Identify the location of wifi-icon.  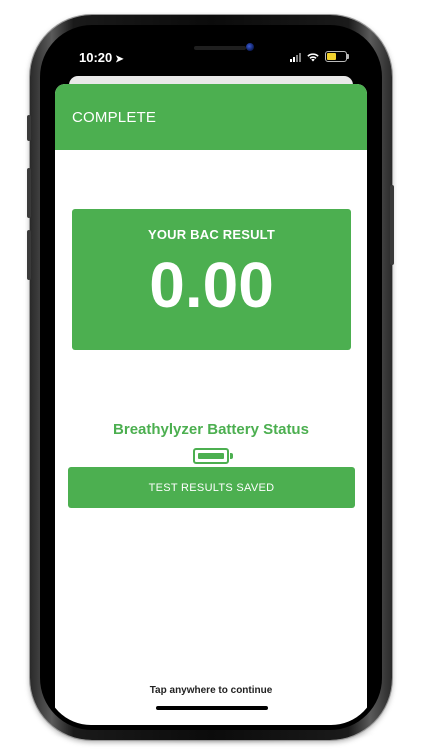
(313, 56).